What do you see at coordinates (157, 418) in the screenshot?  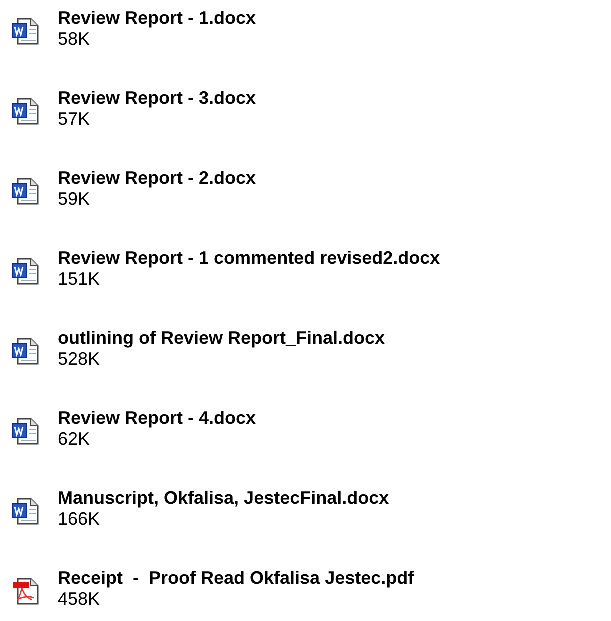 I see `file-name: Review Report - 4.docx` at bounding box center [157, 418].